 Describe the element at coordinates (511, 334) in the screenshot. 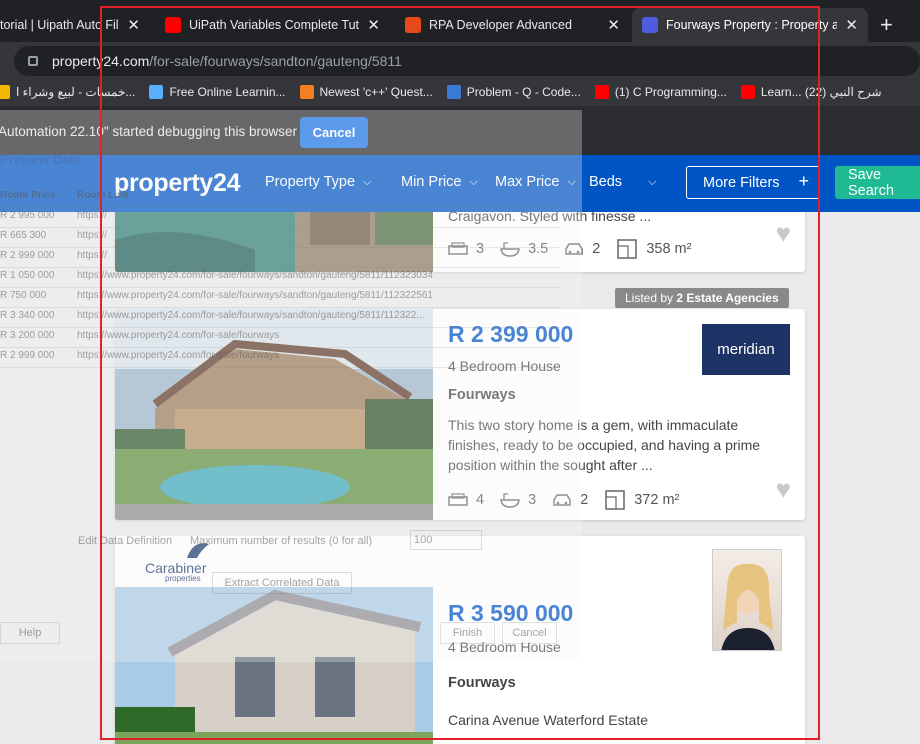

I see `listing-price: R 2 399 000` at that location.